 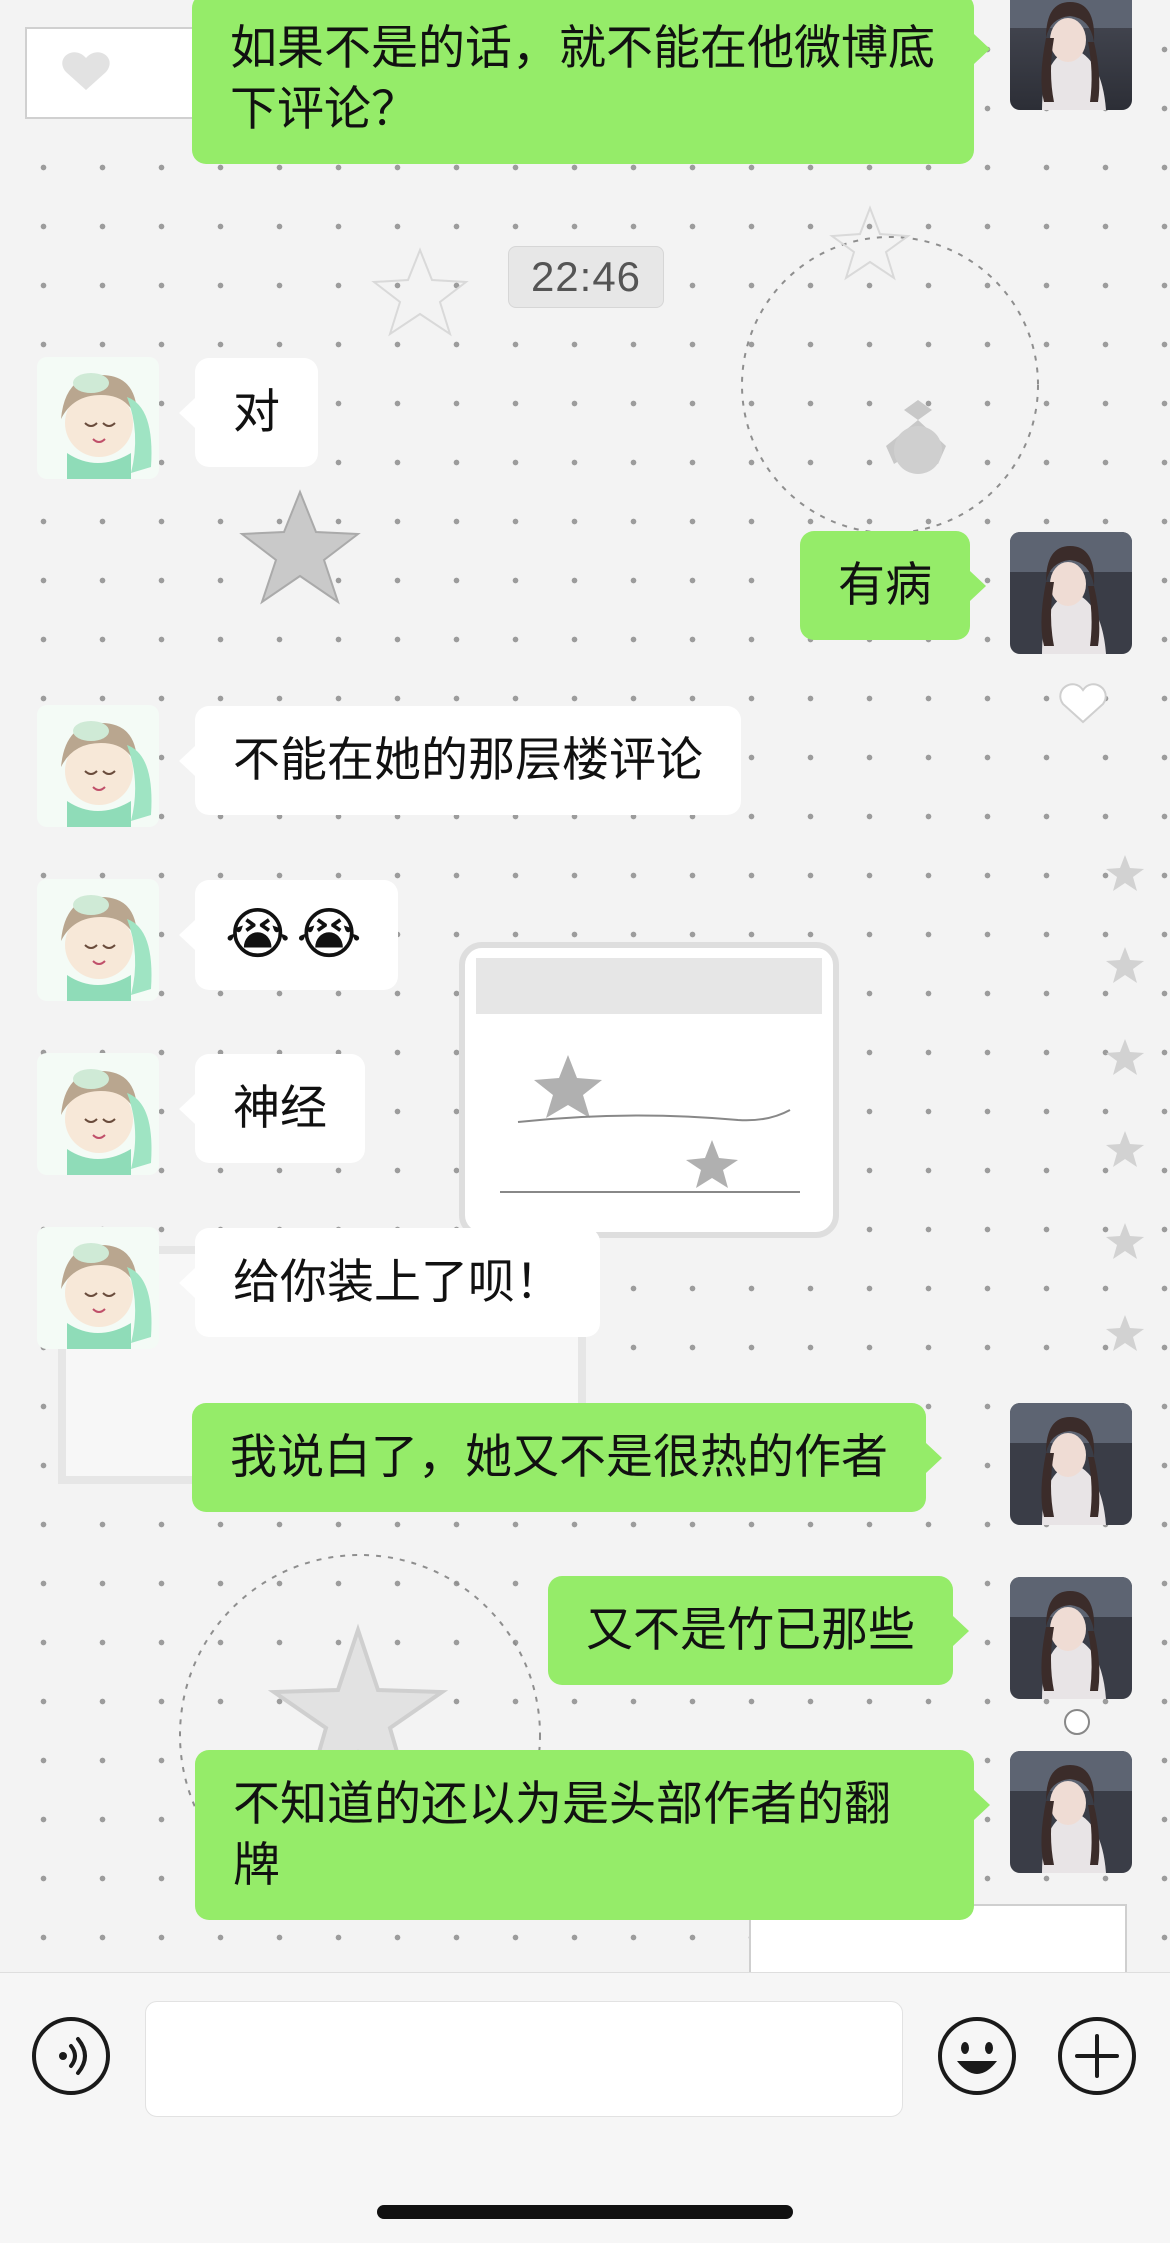 I want to click on chat-bubble-outgoing: 有病, so click(x=893, y=585).